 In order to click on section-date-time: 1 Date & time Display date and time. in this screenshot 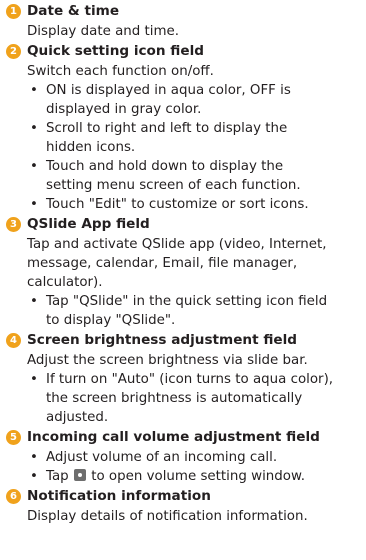, I will do `click(183, 21)`.